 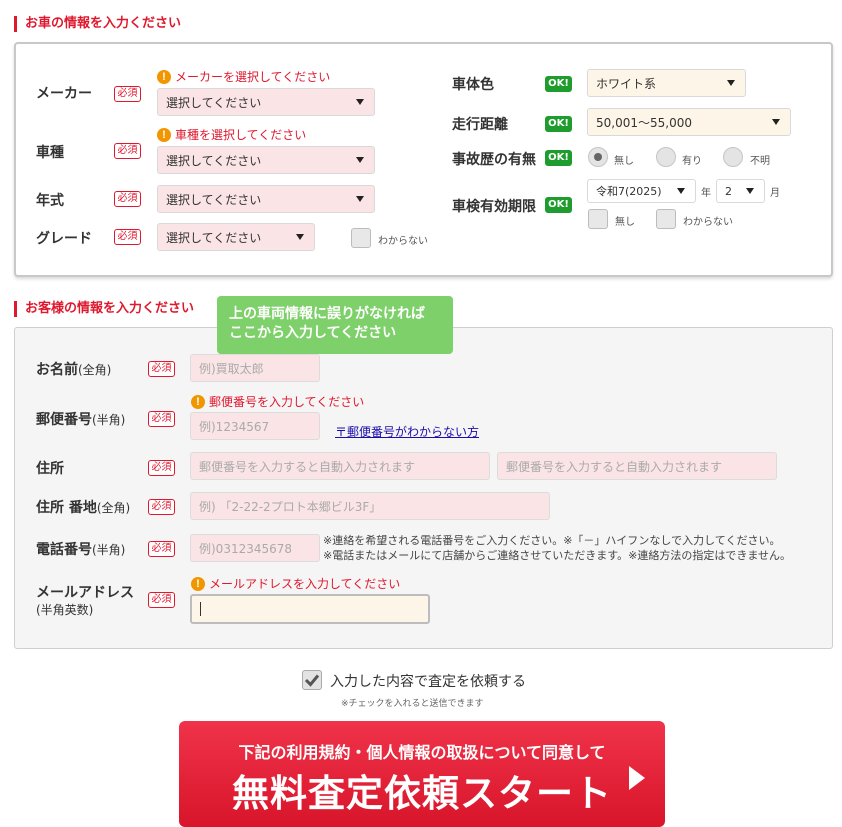 What do you see at coordinates (127, 94) in the screenshot?
I see `maker-required-badge: 必須` at bounding box center [127, 94].